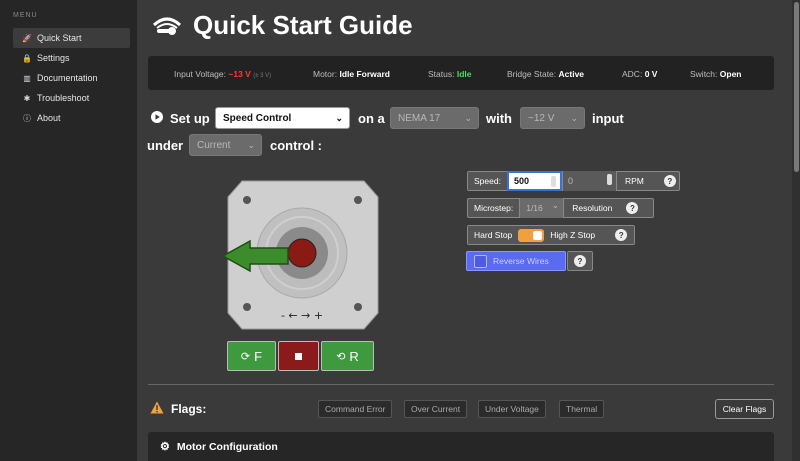  Describe the element at coordinates (541, 208) in the screenshot. I see `microstep-select: 1/16 ⌄` at that location.